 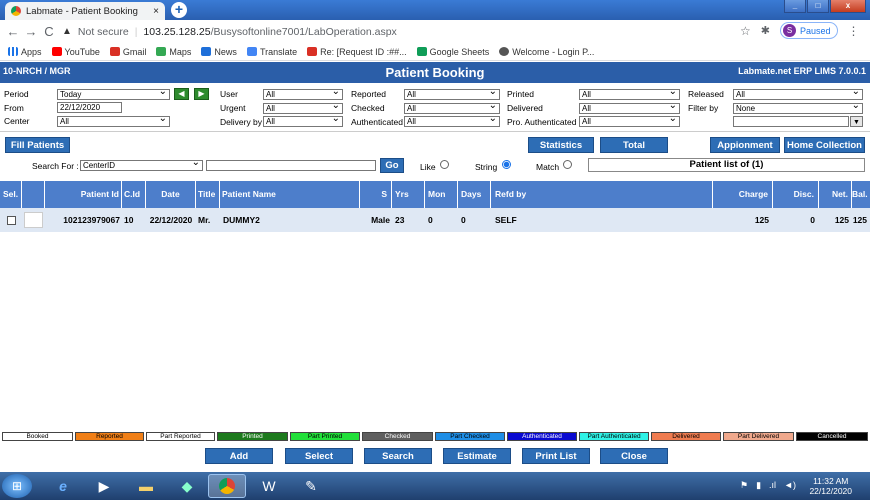 I want to click on menu-icon: ⋮, so click(x=854, y=31).